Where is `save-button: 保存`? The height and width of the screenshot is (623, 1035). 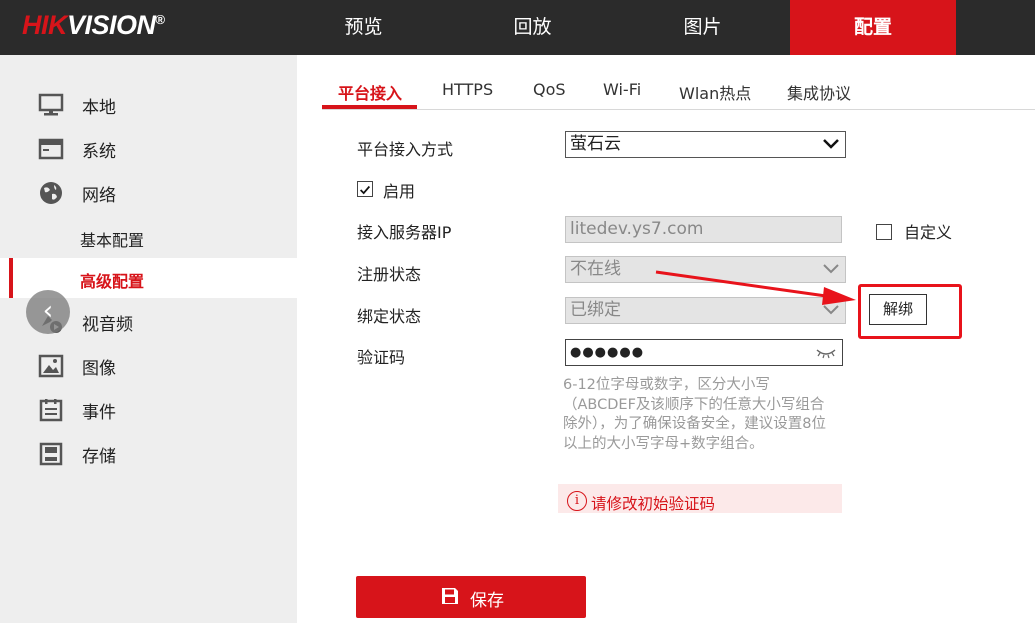
save-button: 保存 is located at coordinates (471, 597).